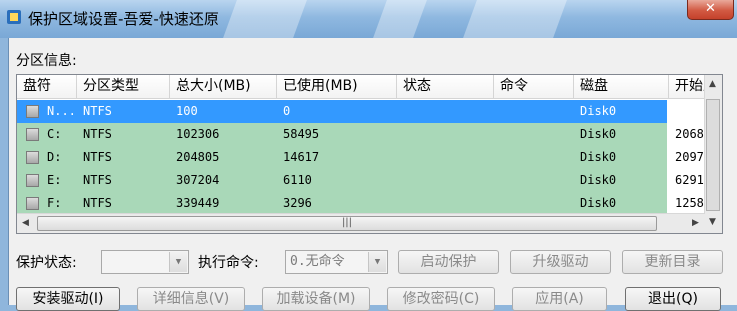  I want to click on scroll-down-icon: ▼, so click(712, 222).